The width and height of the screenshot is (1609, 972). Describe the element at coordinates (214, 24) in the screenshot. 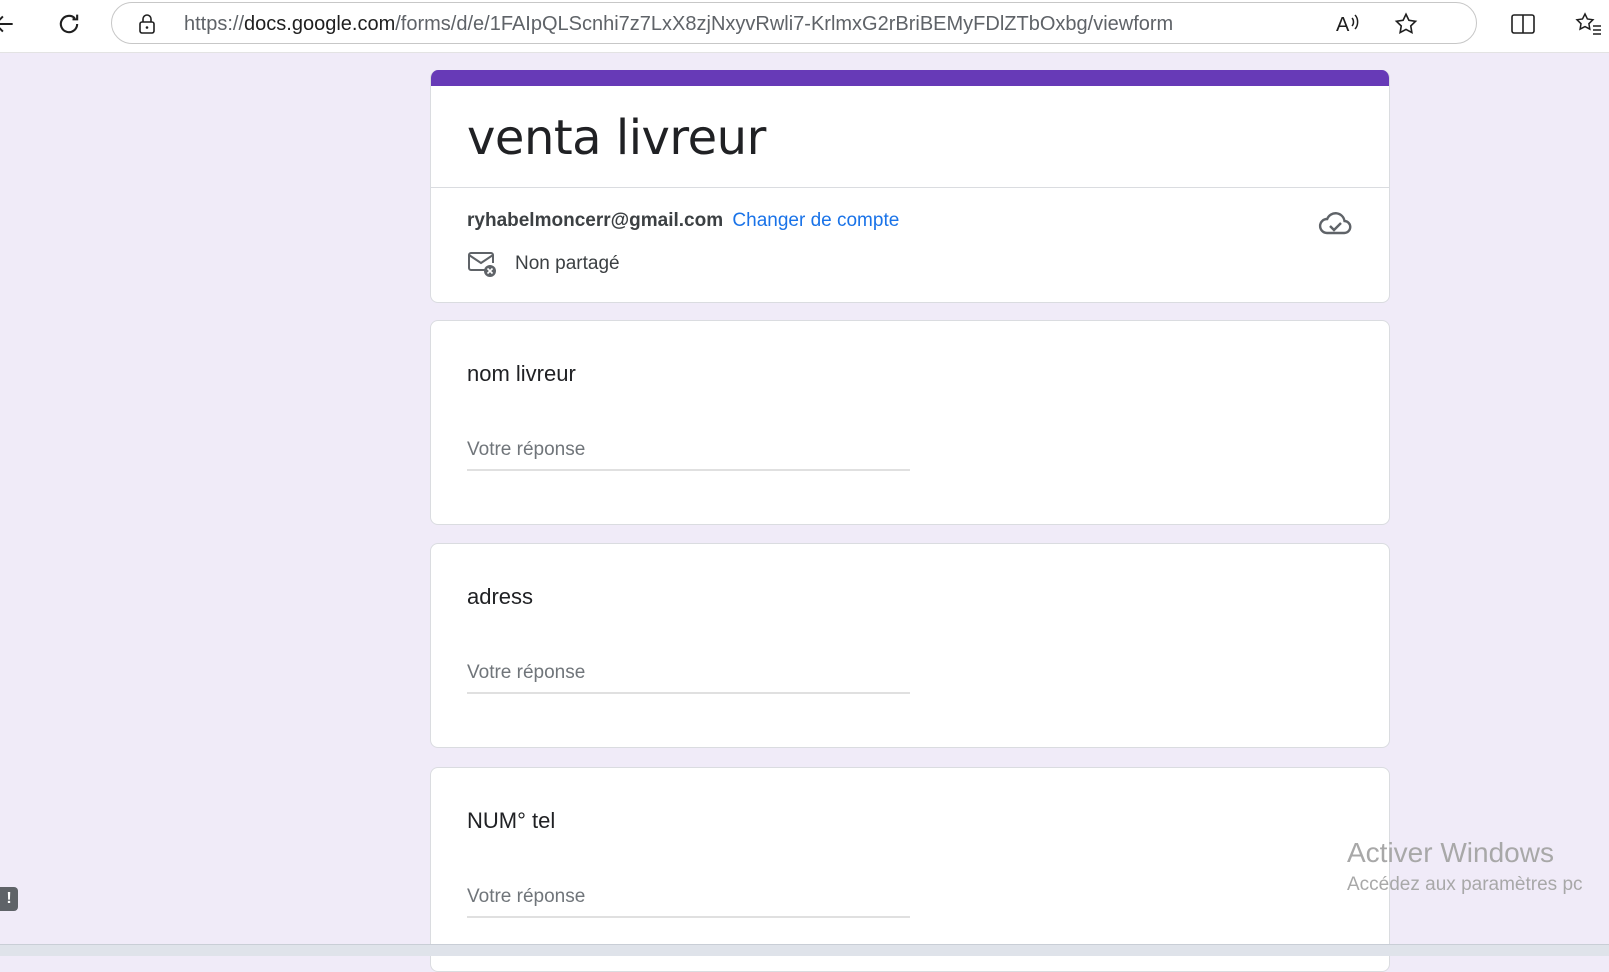

I see `url-prefix: https://` at that location.